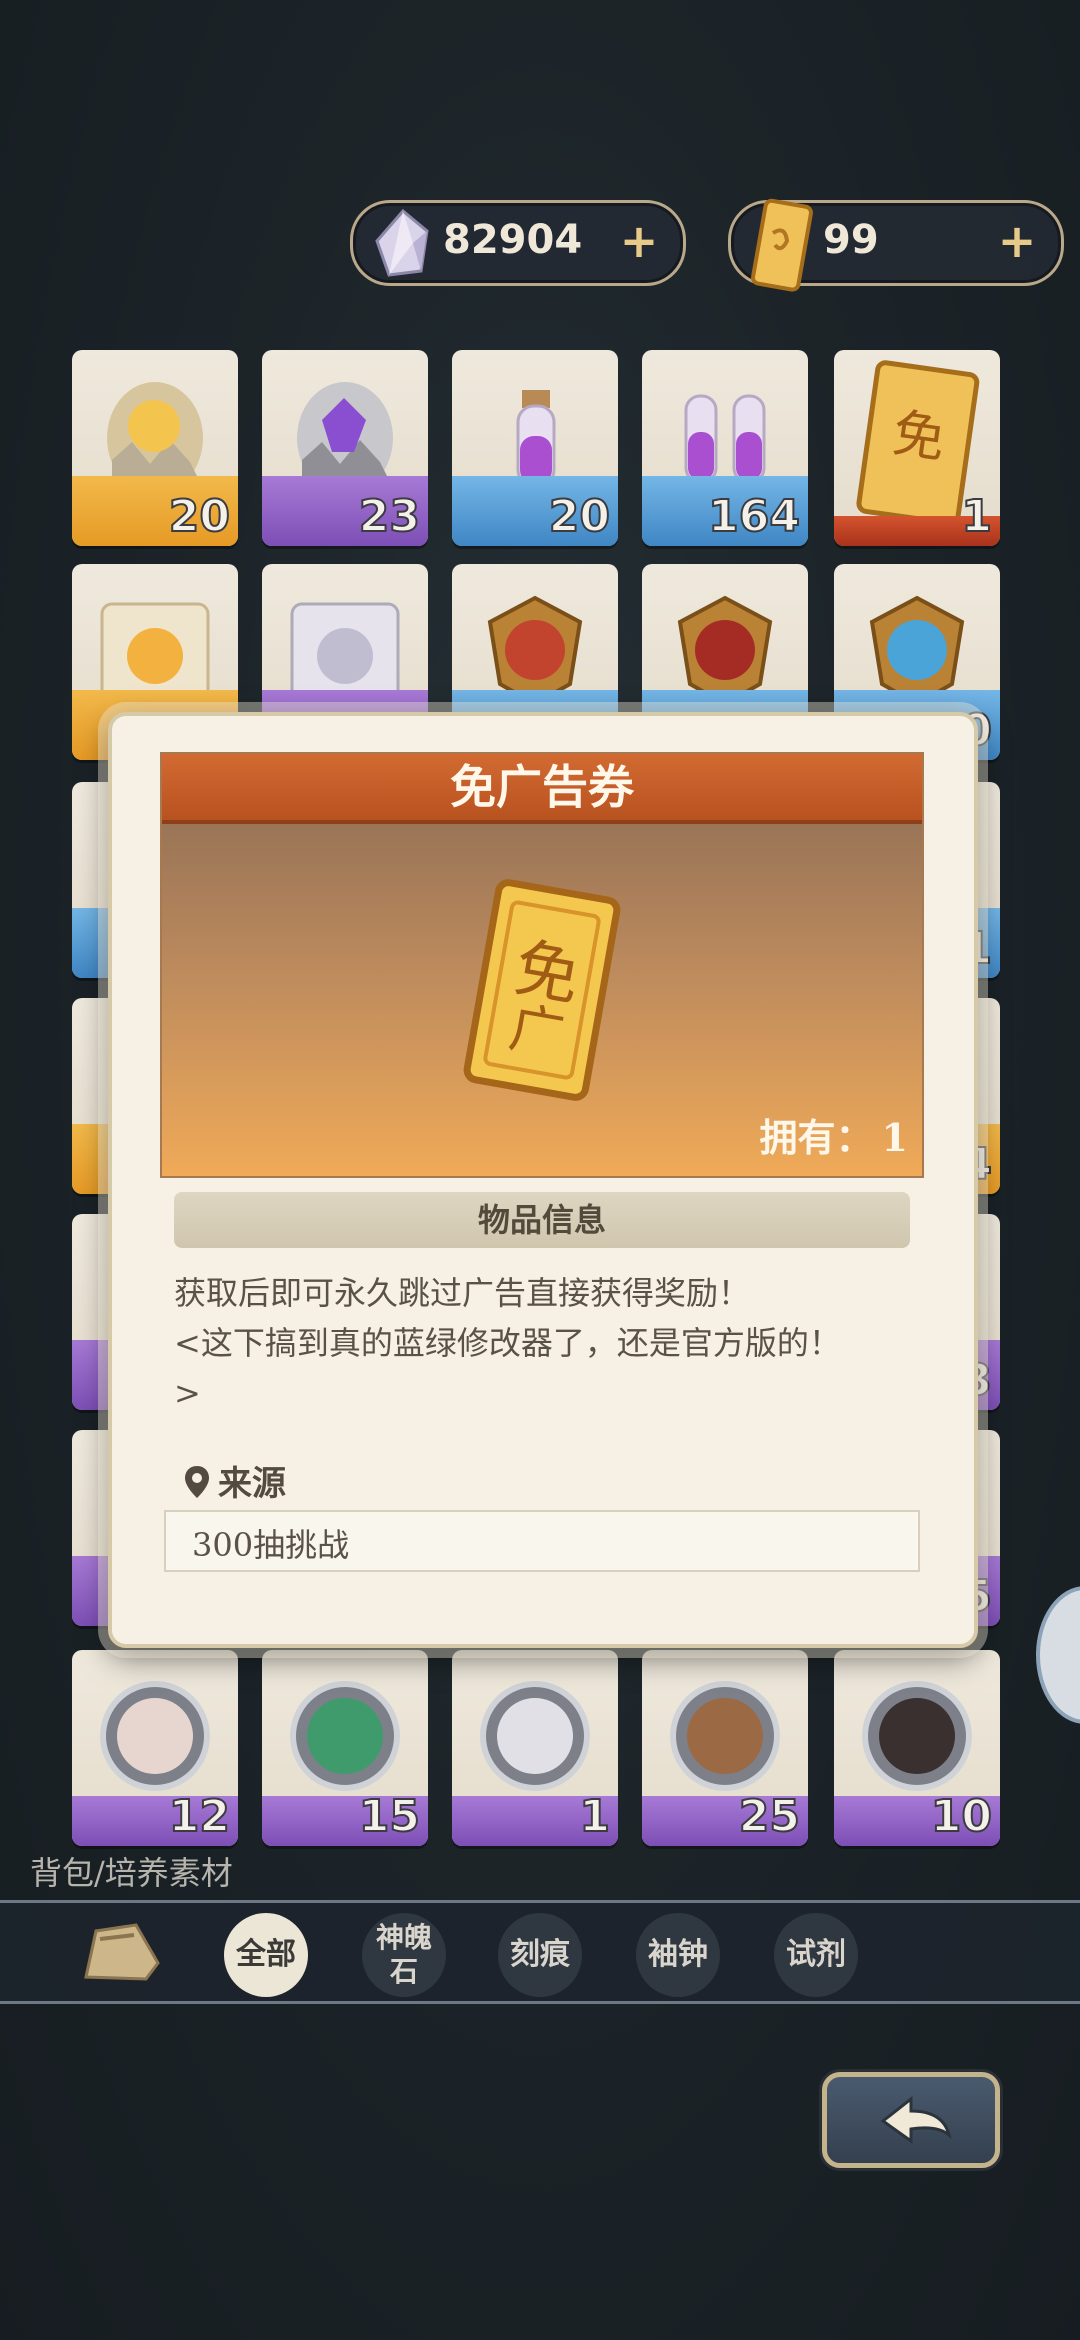  What do you see at coordinates (894, 1137) in the screenshot?
I see `owned-value: 1` at bounding box center [894, 1137].